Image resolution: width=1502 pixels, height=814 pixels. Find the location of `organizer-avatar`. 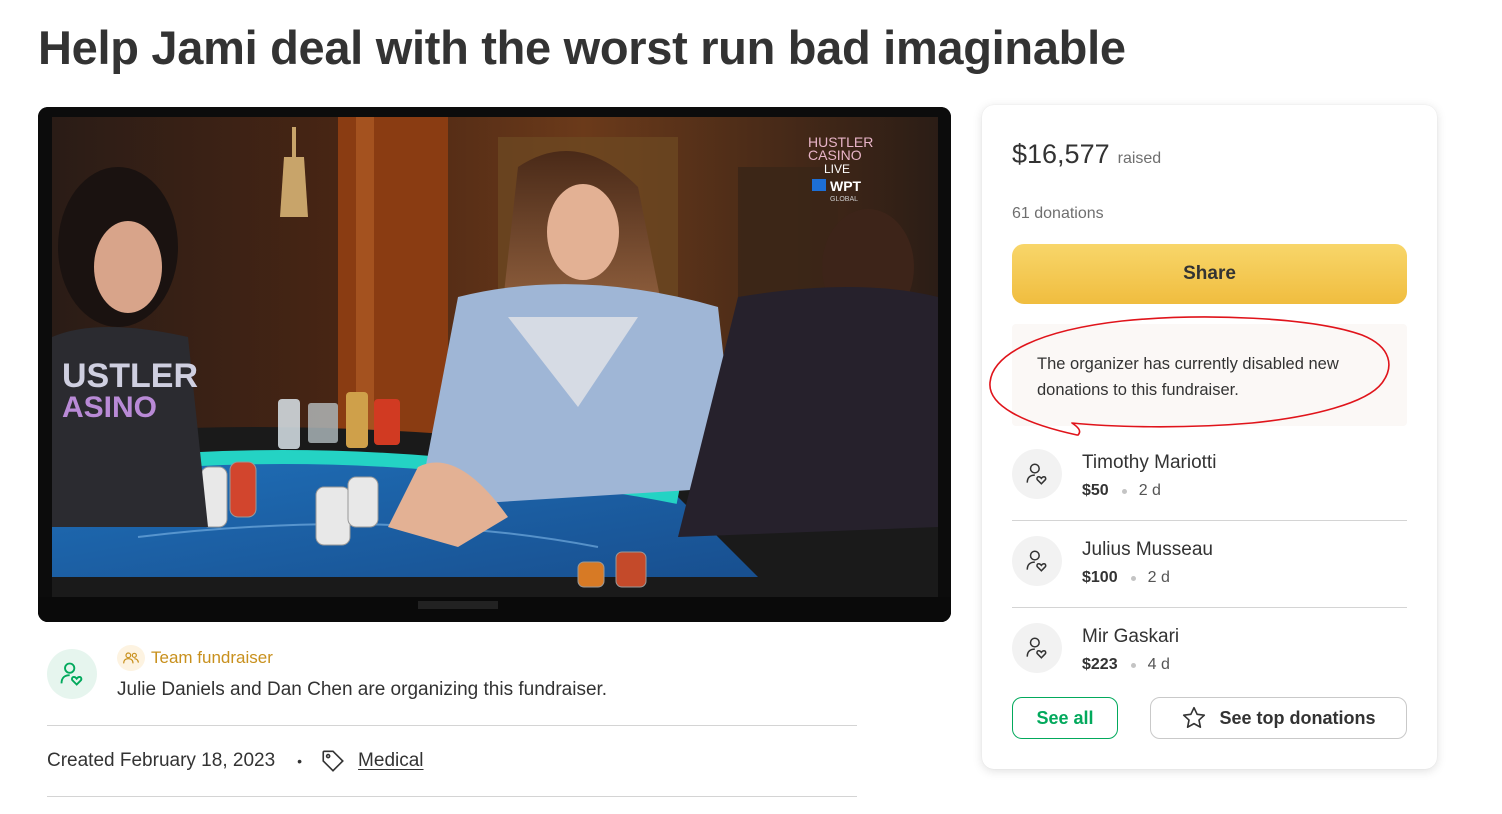

organizer-avatar is located at coordinates (72, 674).